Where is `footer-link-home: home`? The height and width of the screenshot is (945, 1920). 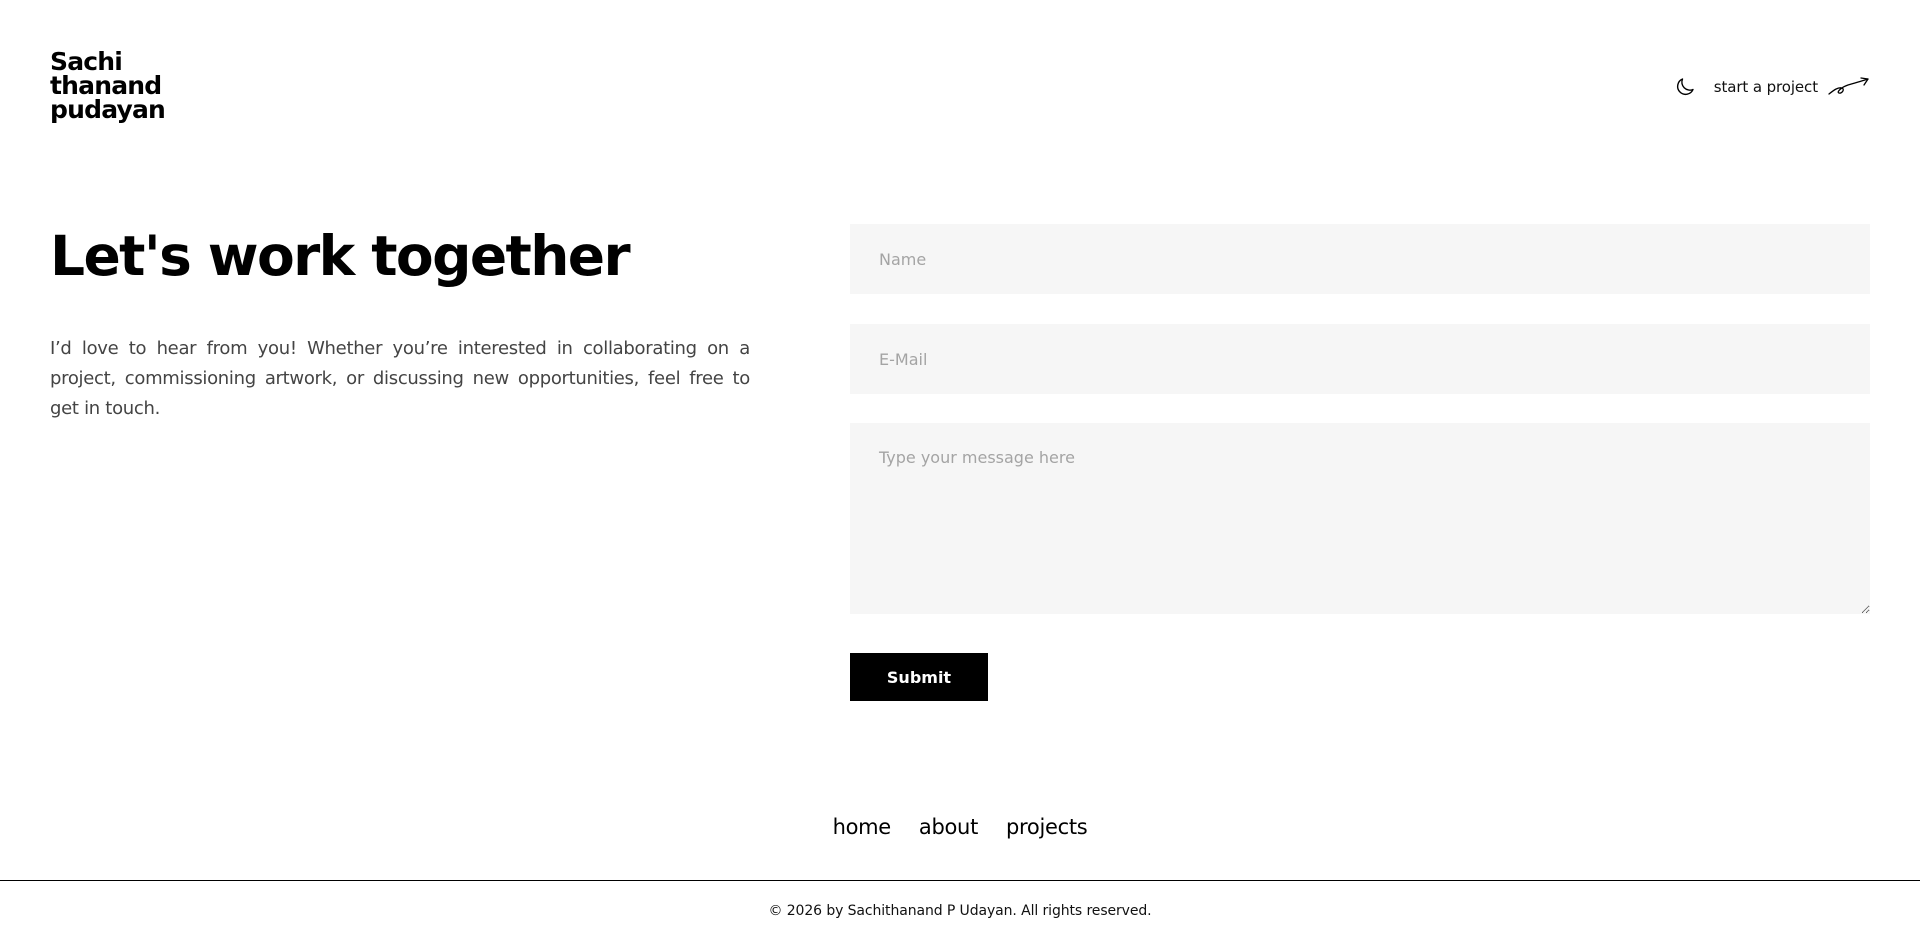
footer-link-home: home is located at coordinates (862, 827).